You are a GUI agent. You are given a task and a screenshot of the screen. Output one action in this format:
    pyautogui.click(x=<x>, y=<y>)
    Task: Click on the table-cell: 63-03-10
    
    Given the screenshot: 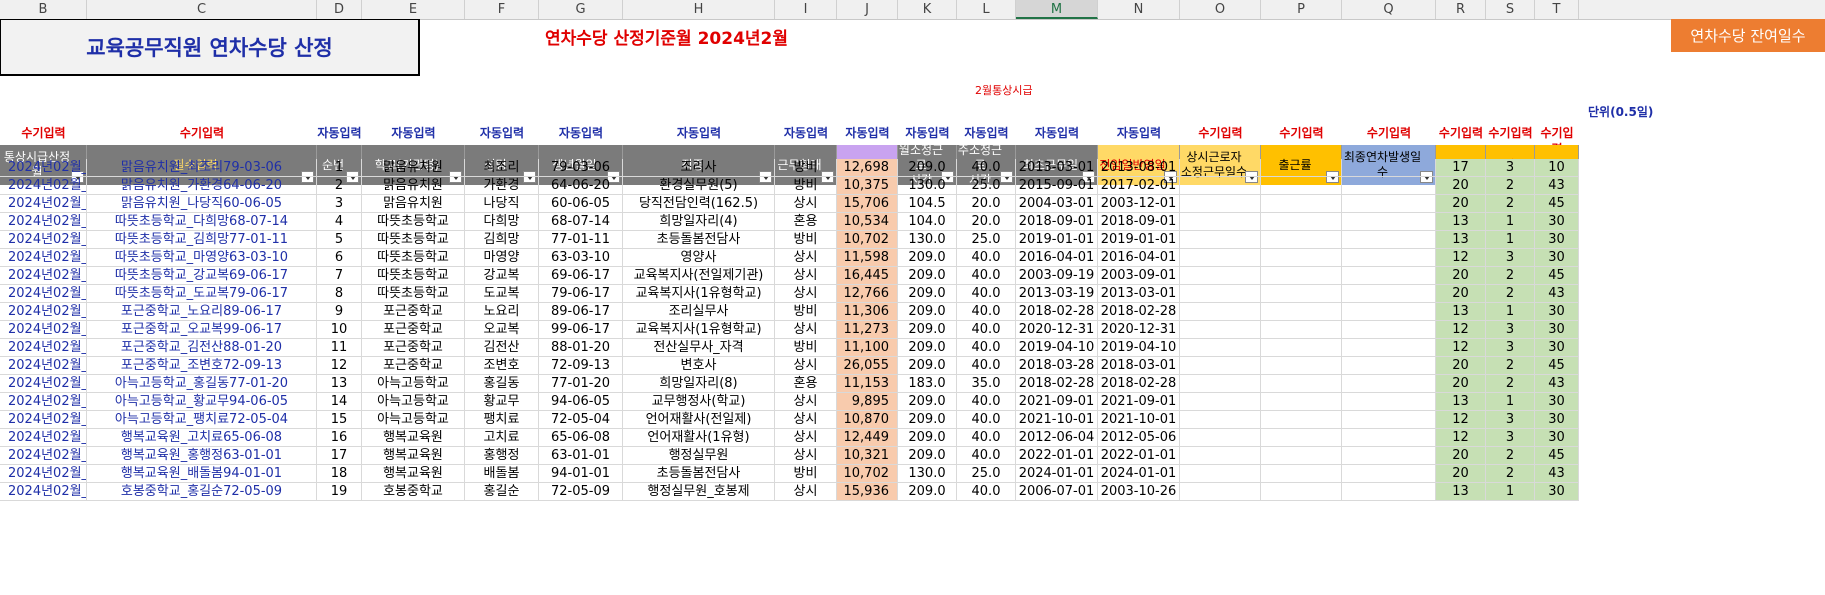 What is the action you would take?
    pyautogui.click(x=581, y=258)
    